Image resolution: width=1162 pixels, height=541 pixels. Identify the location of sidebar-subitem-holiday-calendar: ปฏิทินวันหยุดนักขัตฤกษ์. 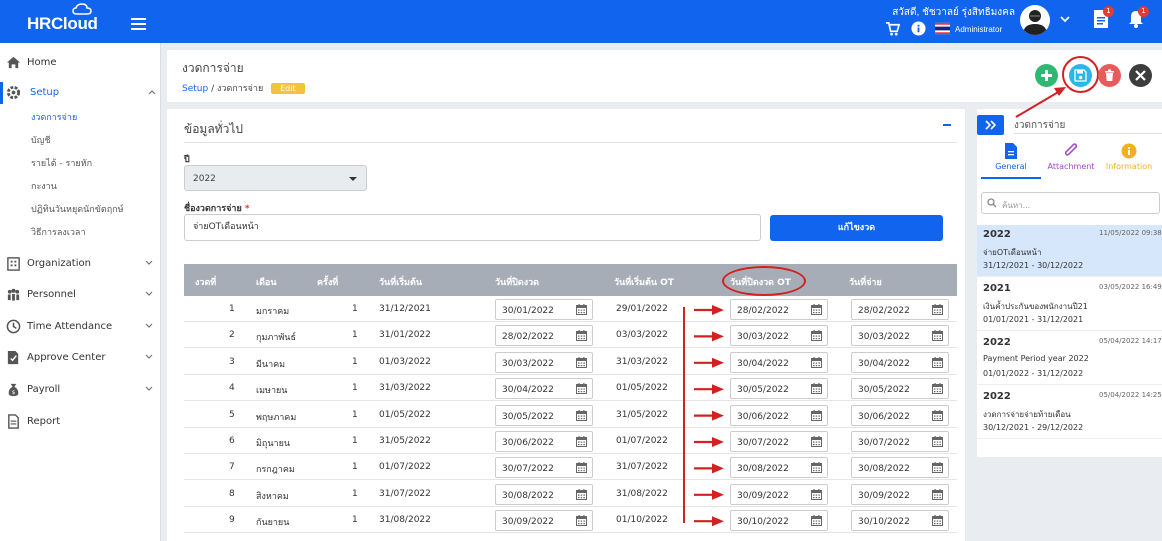
(77, 209).